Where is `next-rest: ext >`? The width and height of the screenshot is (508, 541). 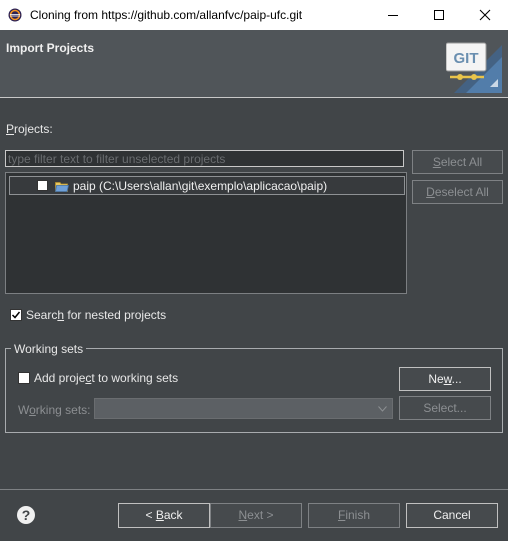 next-rest: ext > is located at coordinates (260, 515).